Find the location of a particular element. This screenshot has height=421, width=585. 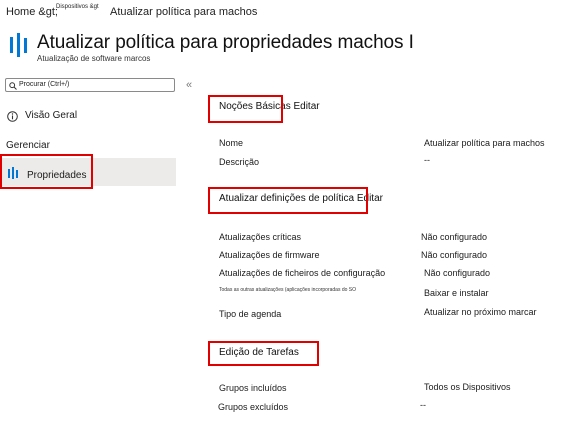

collapse-sidebar-icon: « is located at coordinates (189, 85).